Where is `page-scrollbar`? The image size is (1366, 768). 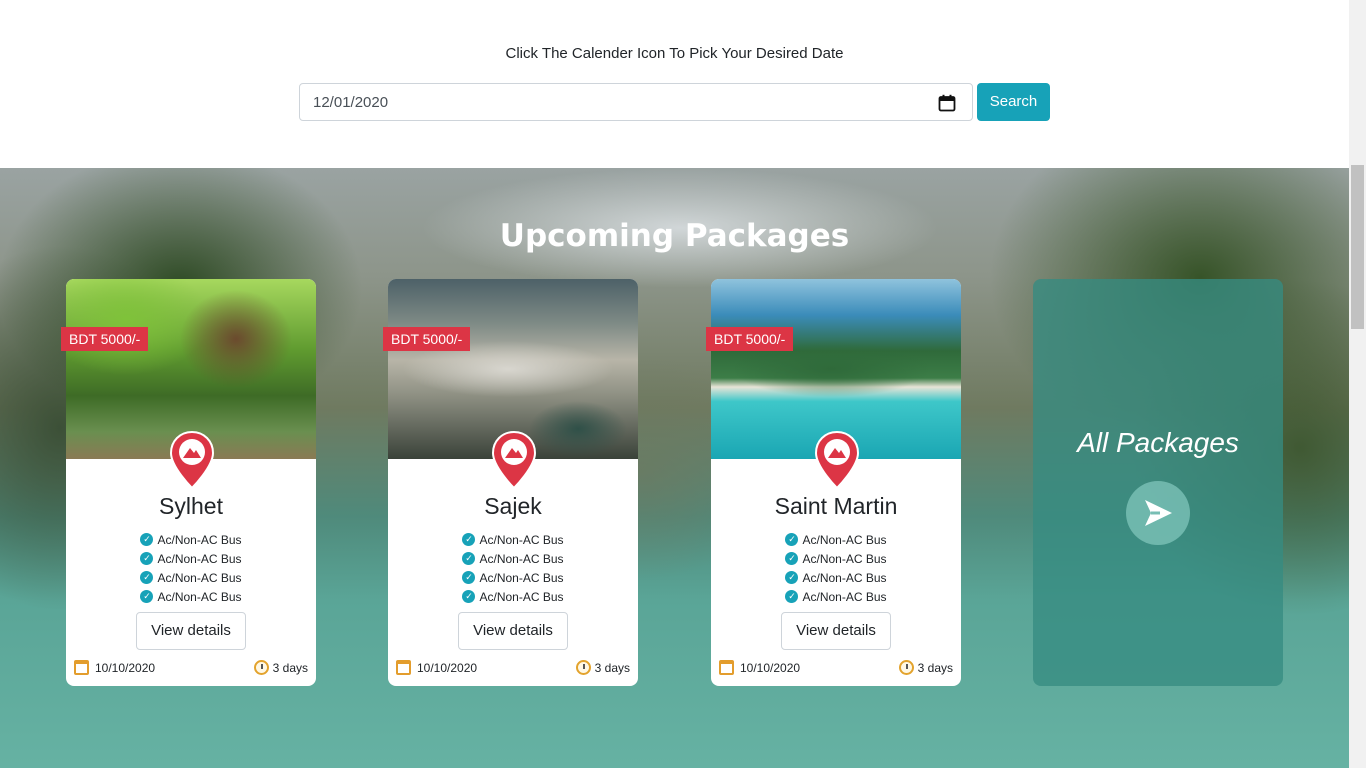 page-scrollbar is located at coordinates (1357, 384).